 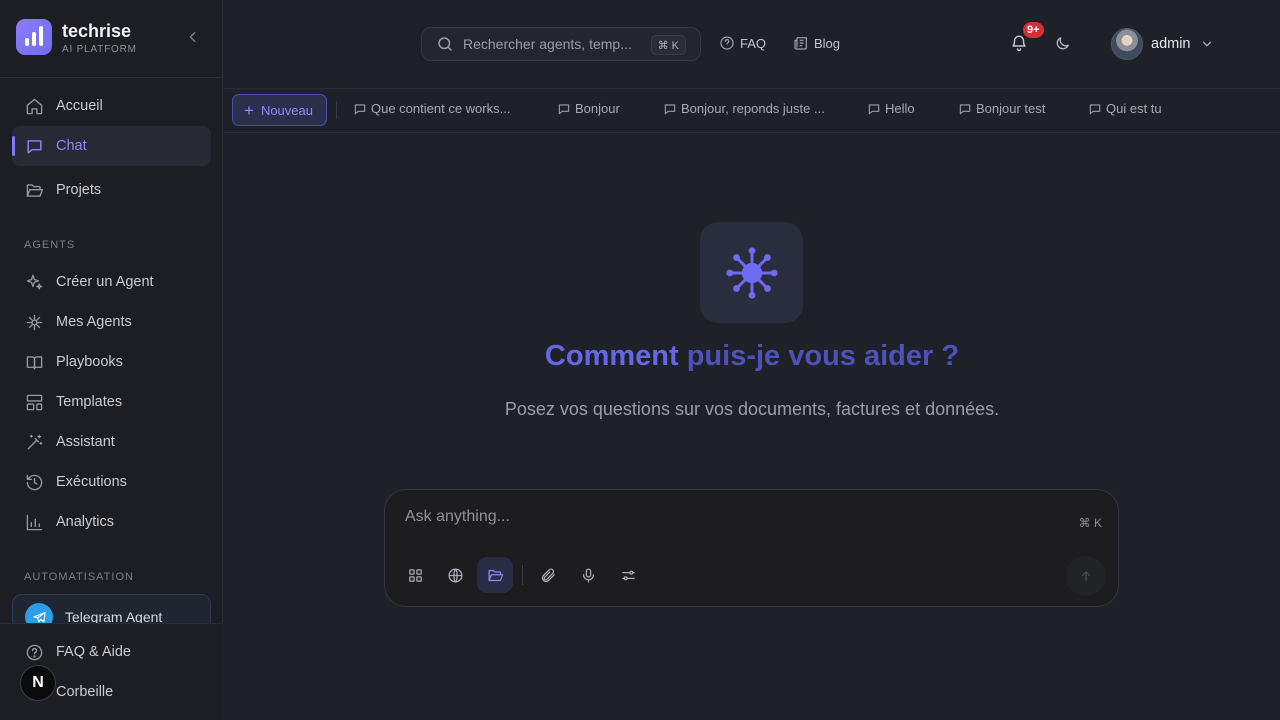 What do you see at coordinates (668, 45) in the screenshot?
I see `search-shortcut: ⌘ K` at bounding box center [668, 45].